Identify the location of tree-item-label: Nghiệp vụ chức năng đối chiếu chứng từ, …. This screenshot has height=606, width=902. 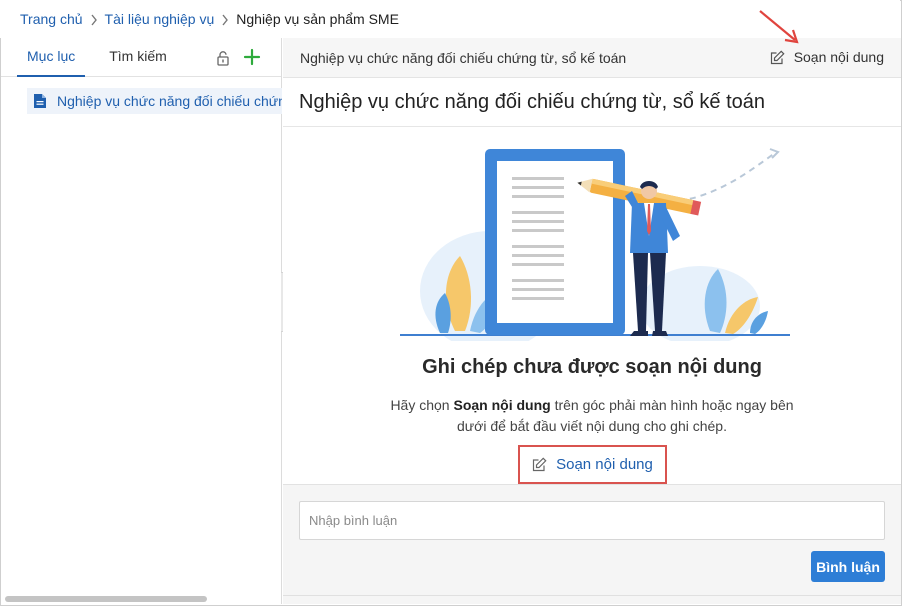
(169, 101).